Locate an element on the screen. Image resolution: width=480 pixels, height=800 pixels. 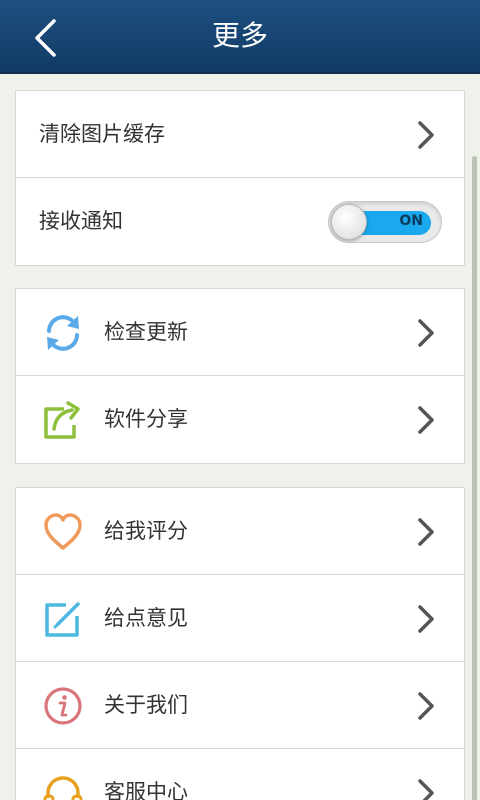
feedback-label: 给点意见 is located at coordinates (146, 618).